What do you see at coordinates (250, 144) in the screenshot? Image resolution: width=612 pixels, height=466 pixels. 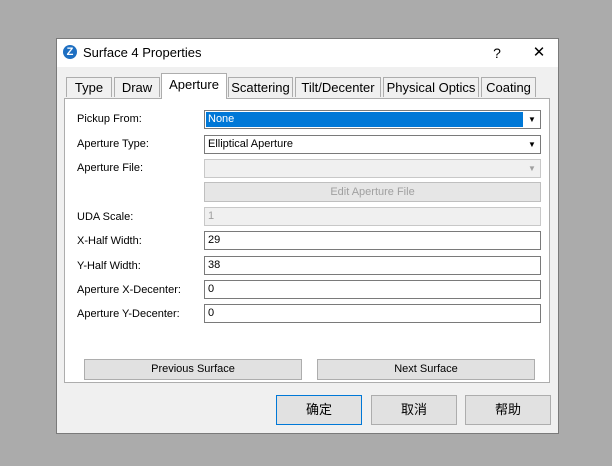 I see `aperture-type-value: Elliptical Aperture` at bounding box center [250, 144].